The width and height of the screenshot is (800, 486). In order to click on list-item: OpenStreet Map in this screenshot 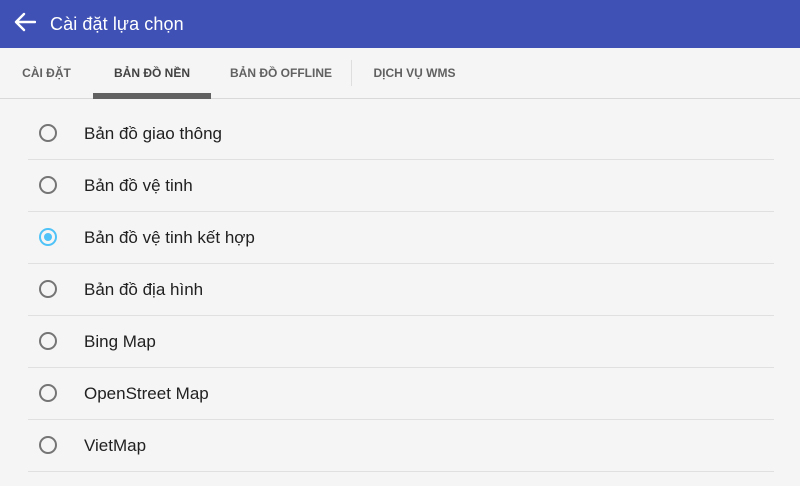, I will do `click(401, 394)`.